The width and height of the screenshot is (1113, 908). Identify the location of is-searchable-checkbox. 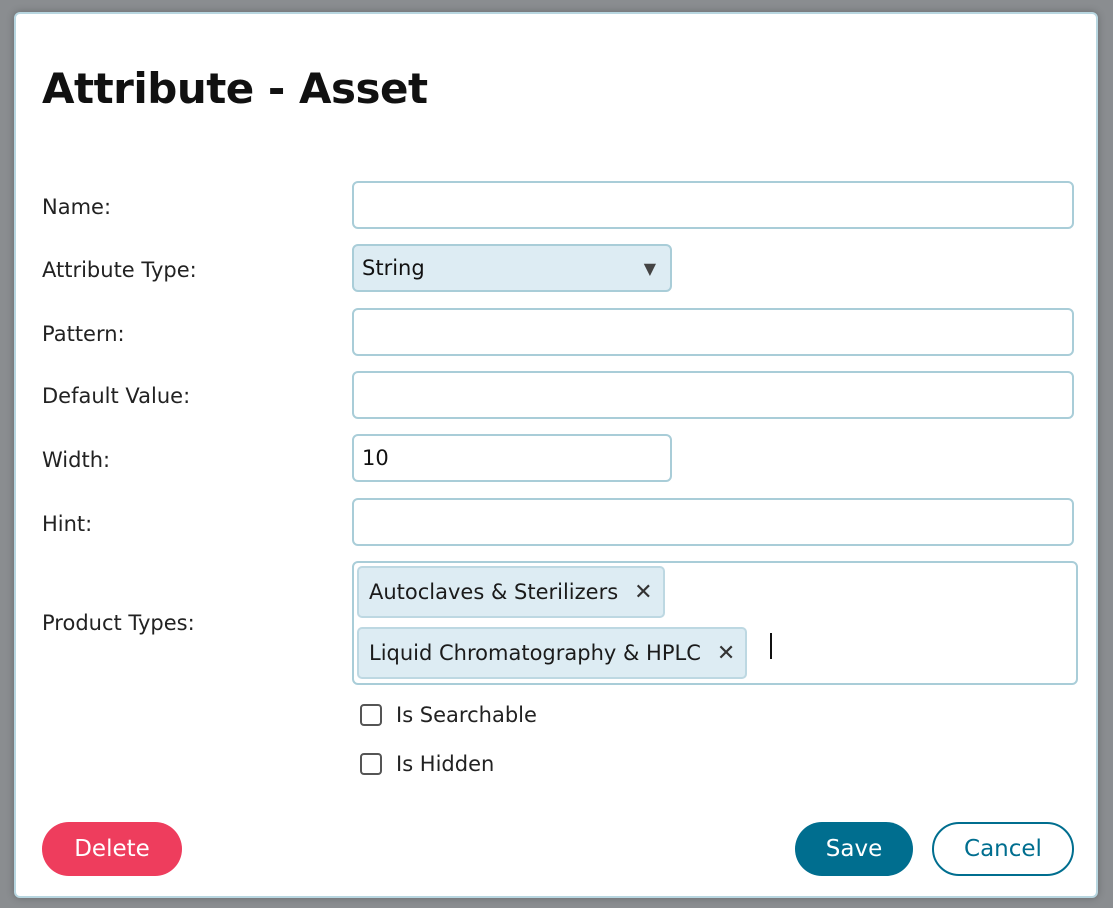
(371, 715).